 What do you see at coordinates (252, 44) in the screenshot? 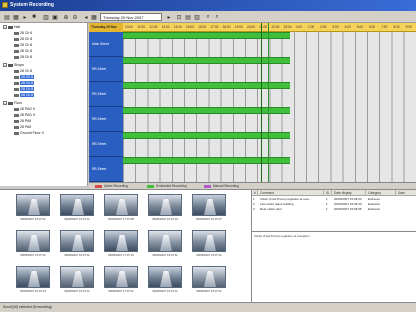
I see `timeline-row: Main Street` at bounding box center [252, 44].